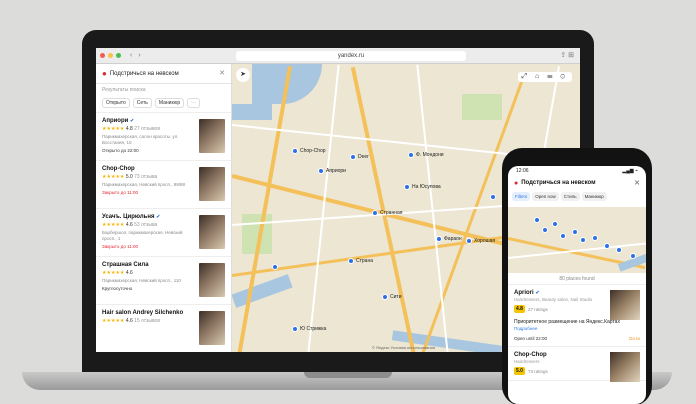  Describe the element at coordinates (577, 364) in the screenshot. I see `phone-result-card: Chop-Chop Hairdressers 5.0 73 ratings` at that location.